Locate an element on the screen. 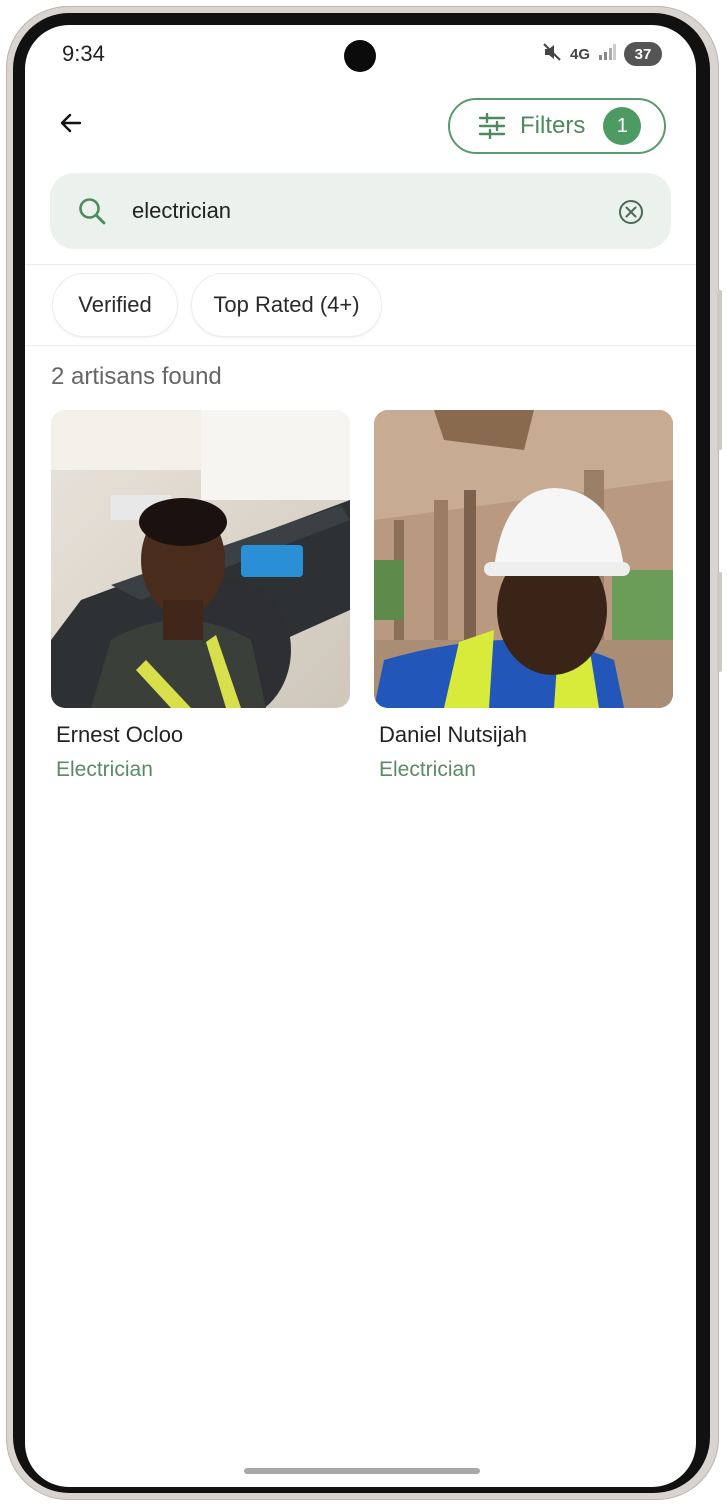  artisan-card: Daniel Nutsijah Electrician is located at coordinates (523, 596).